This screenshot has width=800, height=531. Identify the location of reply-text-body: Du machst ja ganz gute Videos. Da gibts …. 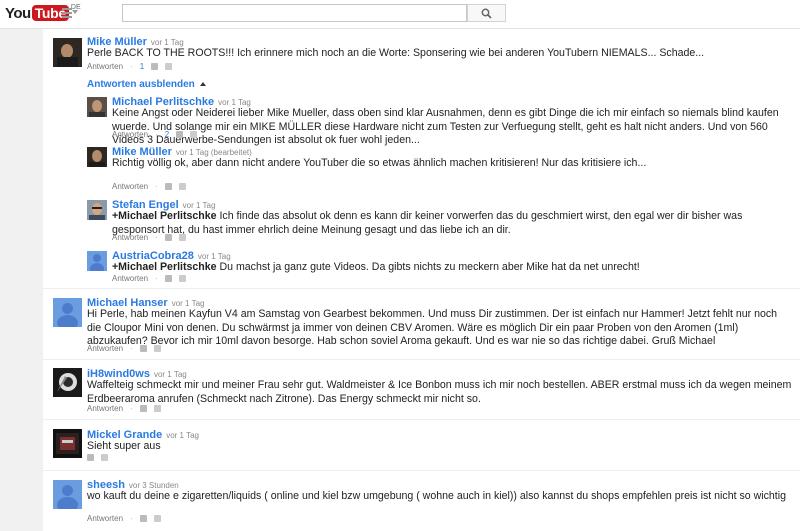
(428, 267).